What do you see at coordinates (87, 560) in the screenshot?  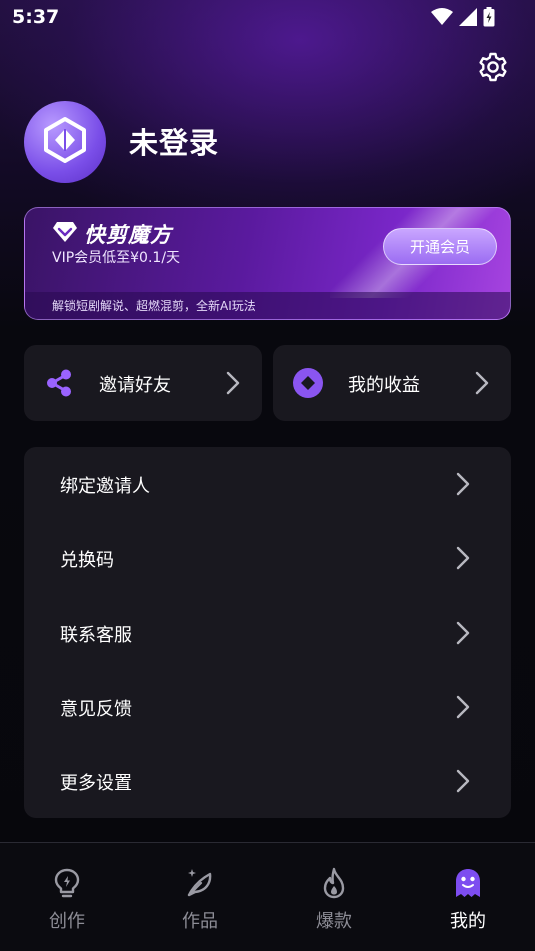 I see `menu-item-label: 兑换码` at bounding box center [87, 560].